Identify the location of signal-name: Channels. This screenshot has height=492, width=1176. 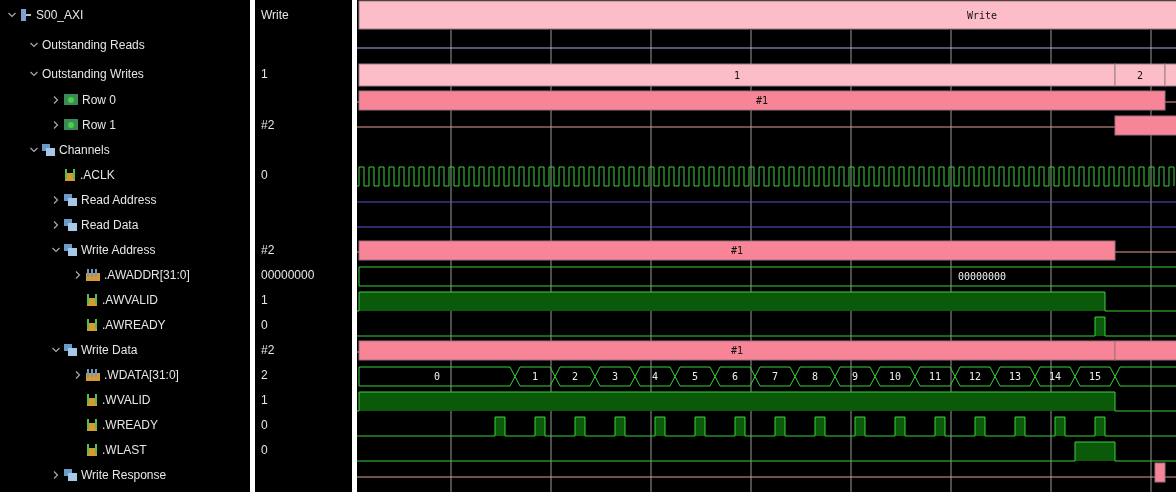
(84, 149).